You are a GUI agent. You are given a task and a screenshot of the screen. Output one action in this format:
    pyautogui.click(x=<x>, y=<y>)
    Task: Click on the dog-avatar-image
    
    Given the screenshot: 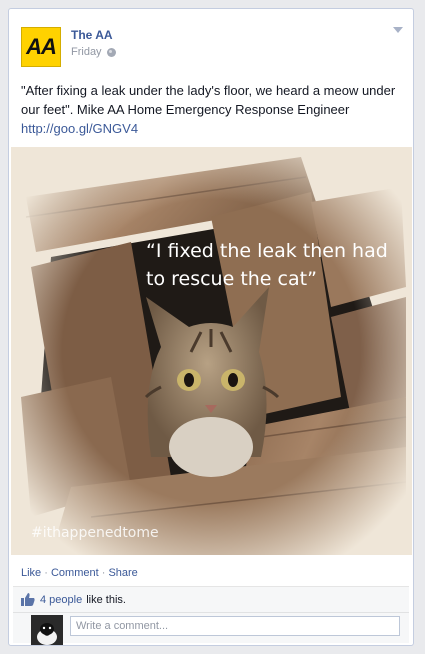 What is the action you would take?
    pyautogui.click(x=47, y=630)
    